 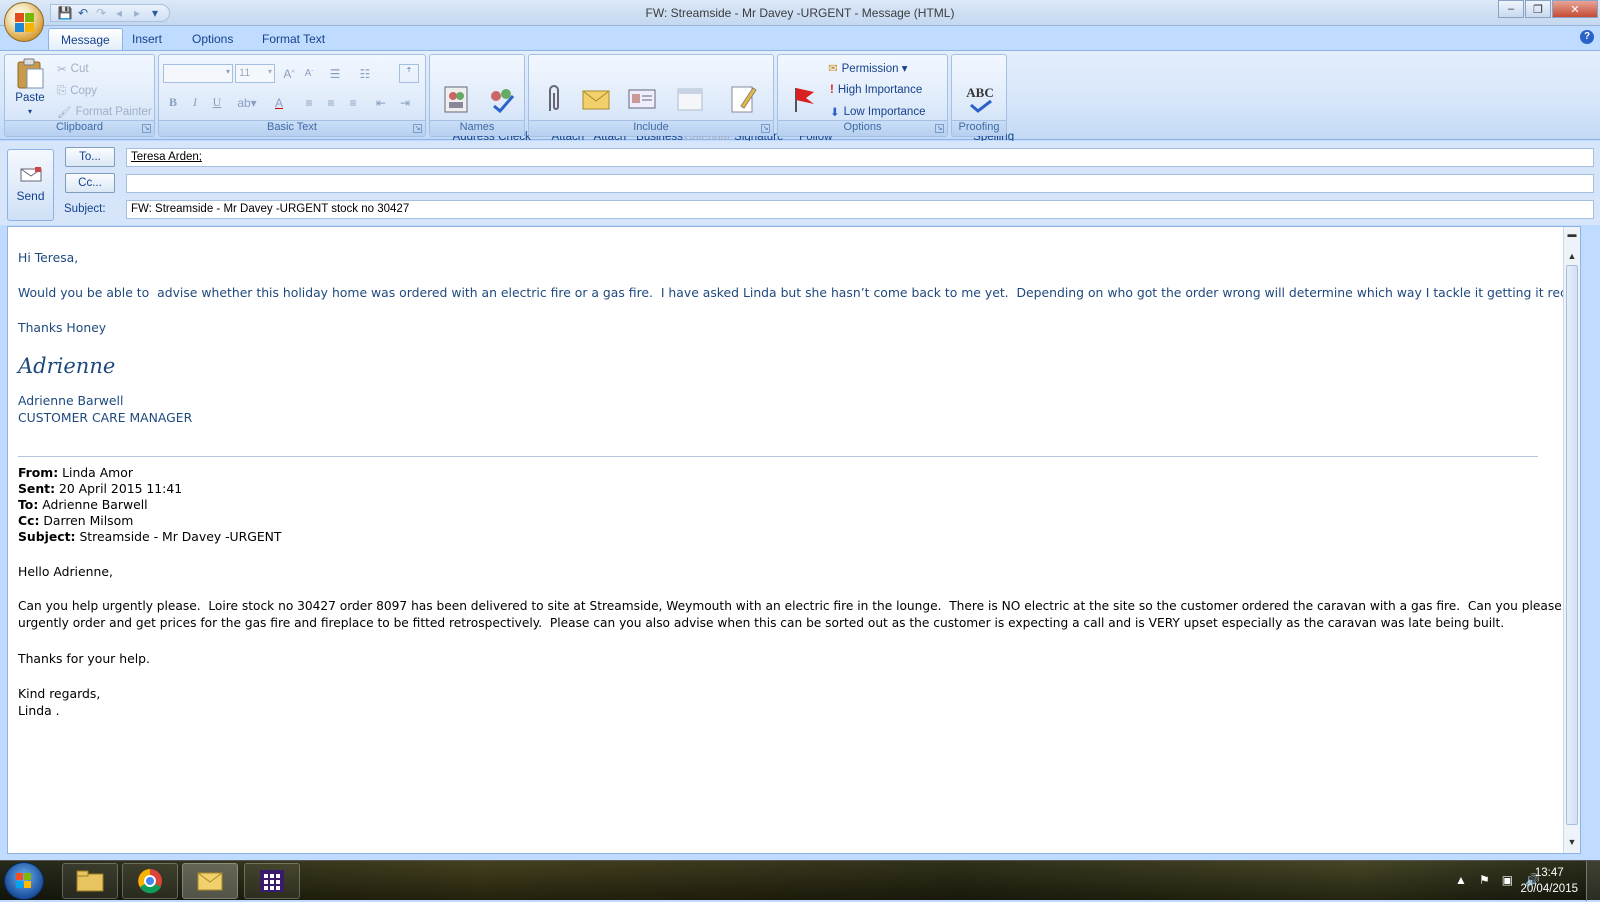 What do you see at coordinates (353, 102) in the screenshot?
I see `align-right-icon: ≡` at bounding box center [353, 102].